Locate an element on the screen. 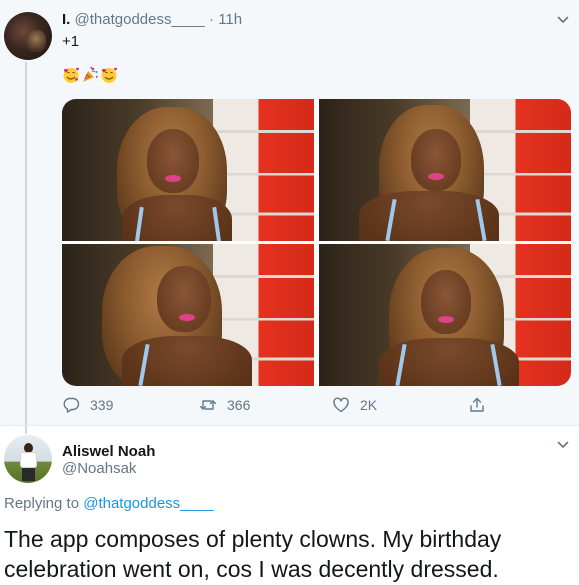 The height and width of the screenshot is (585, 579). author-handle: @thatgoddess____ is located at coordinates (140, 19).